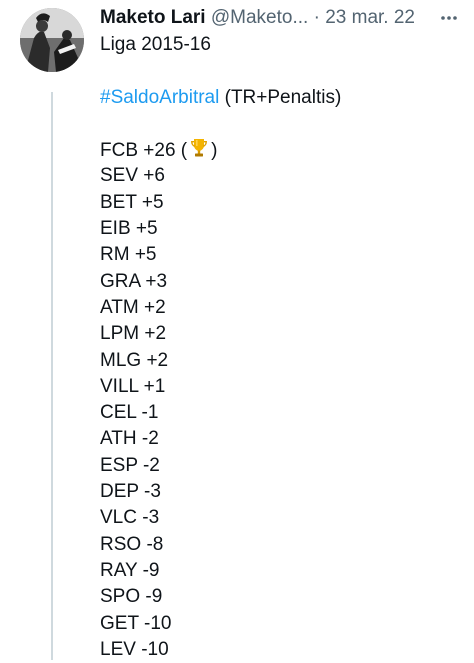 This screenshot has width=474, height=663. Describe the element at coordinates (129, 229) in the screenshot. I see `standing-row: EIB +5` at that location.